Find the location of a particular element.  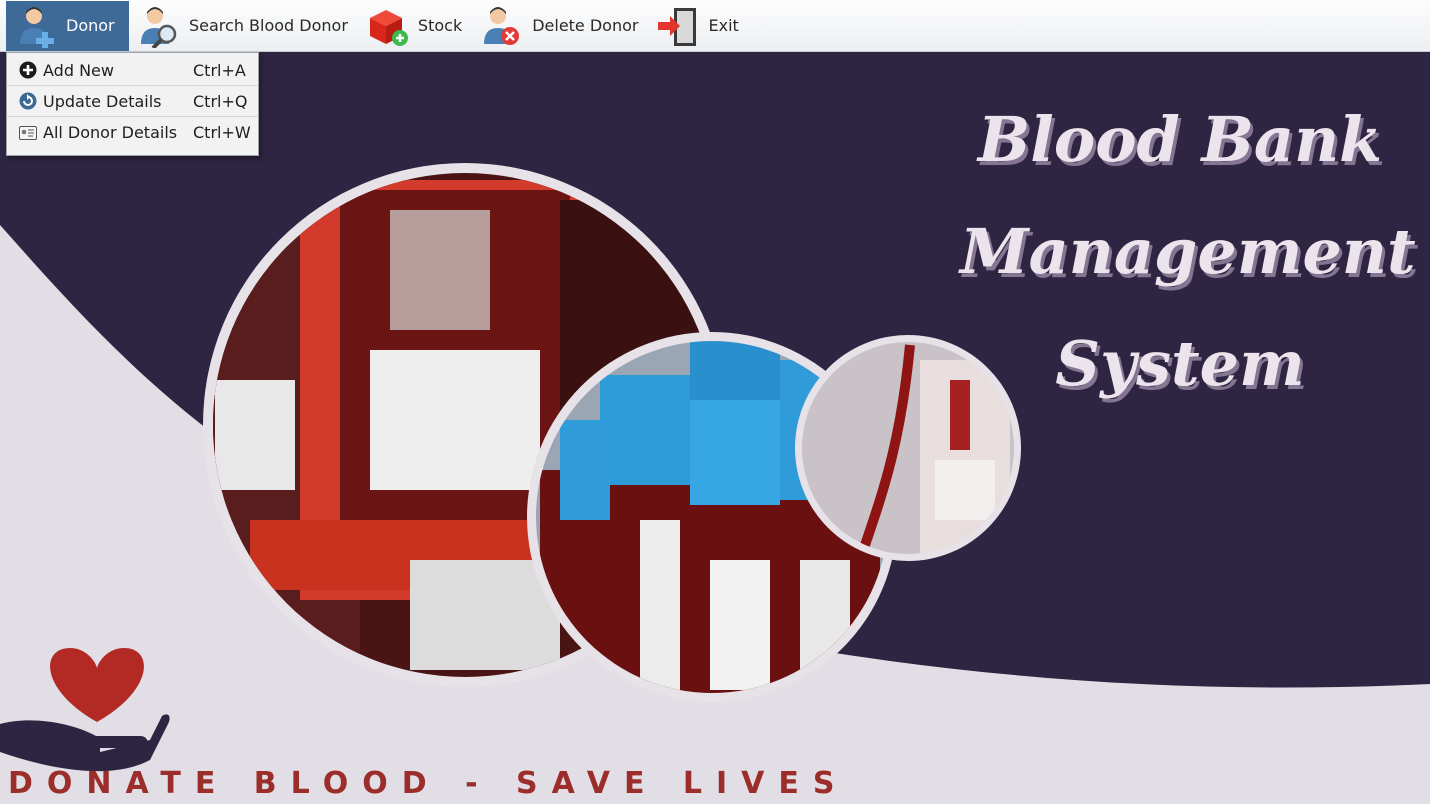

menu-stock-label: Stock is located at coordinates (440, 25).